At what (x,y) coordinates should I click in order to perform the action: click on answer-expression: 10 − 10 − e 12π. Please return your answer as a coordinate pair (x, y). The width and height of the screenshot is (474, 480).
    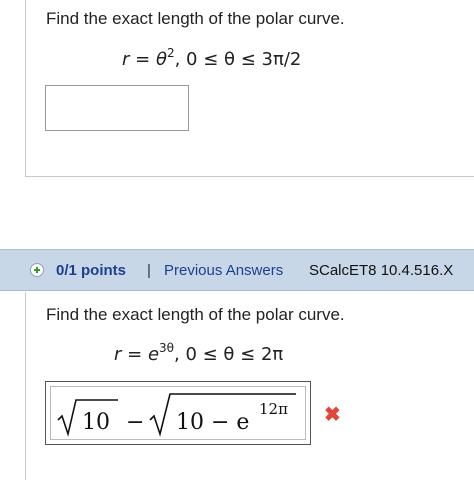
    Looking at the image, I should click on (176, 415).